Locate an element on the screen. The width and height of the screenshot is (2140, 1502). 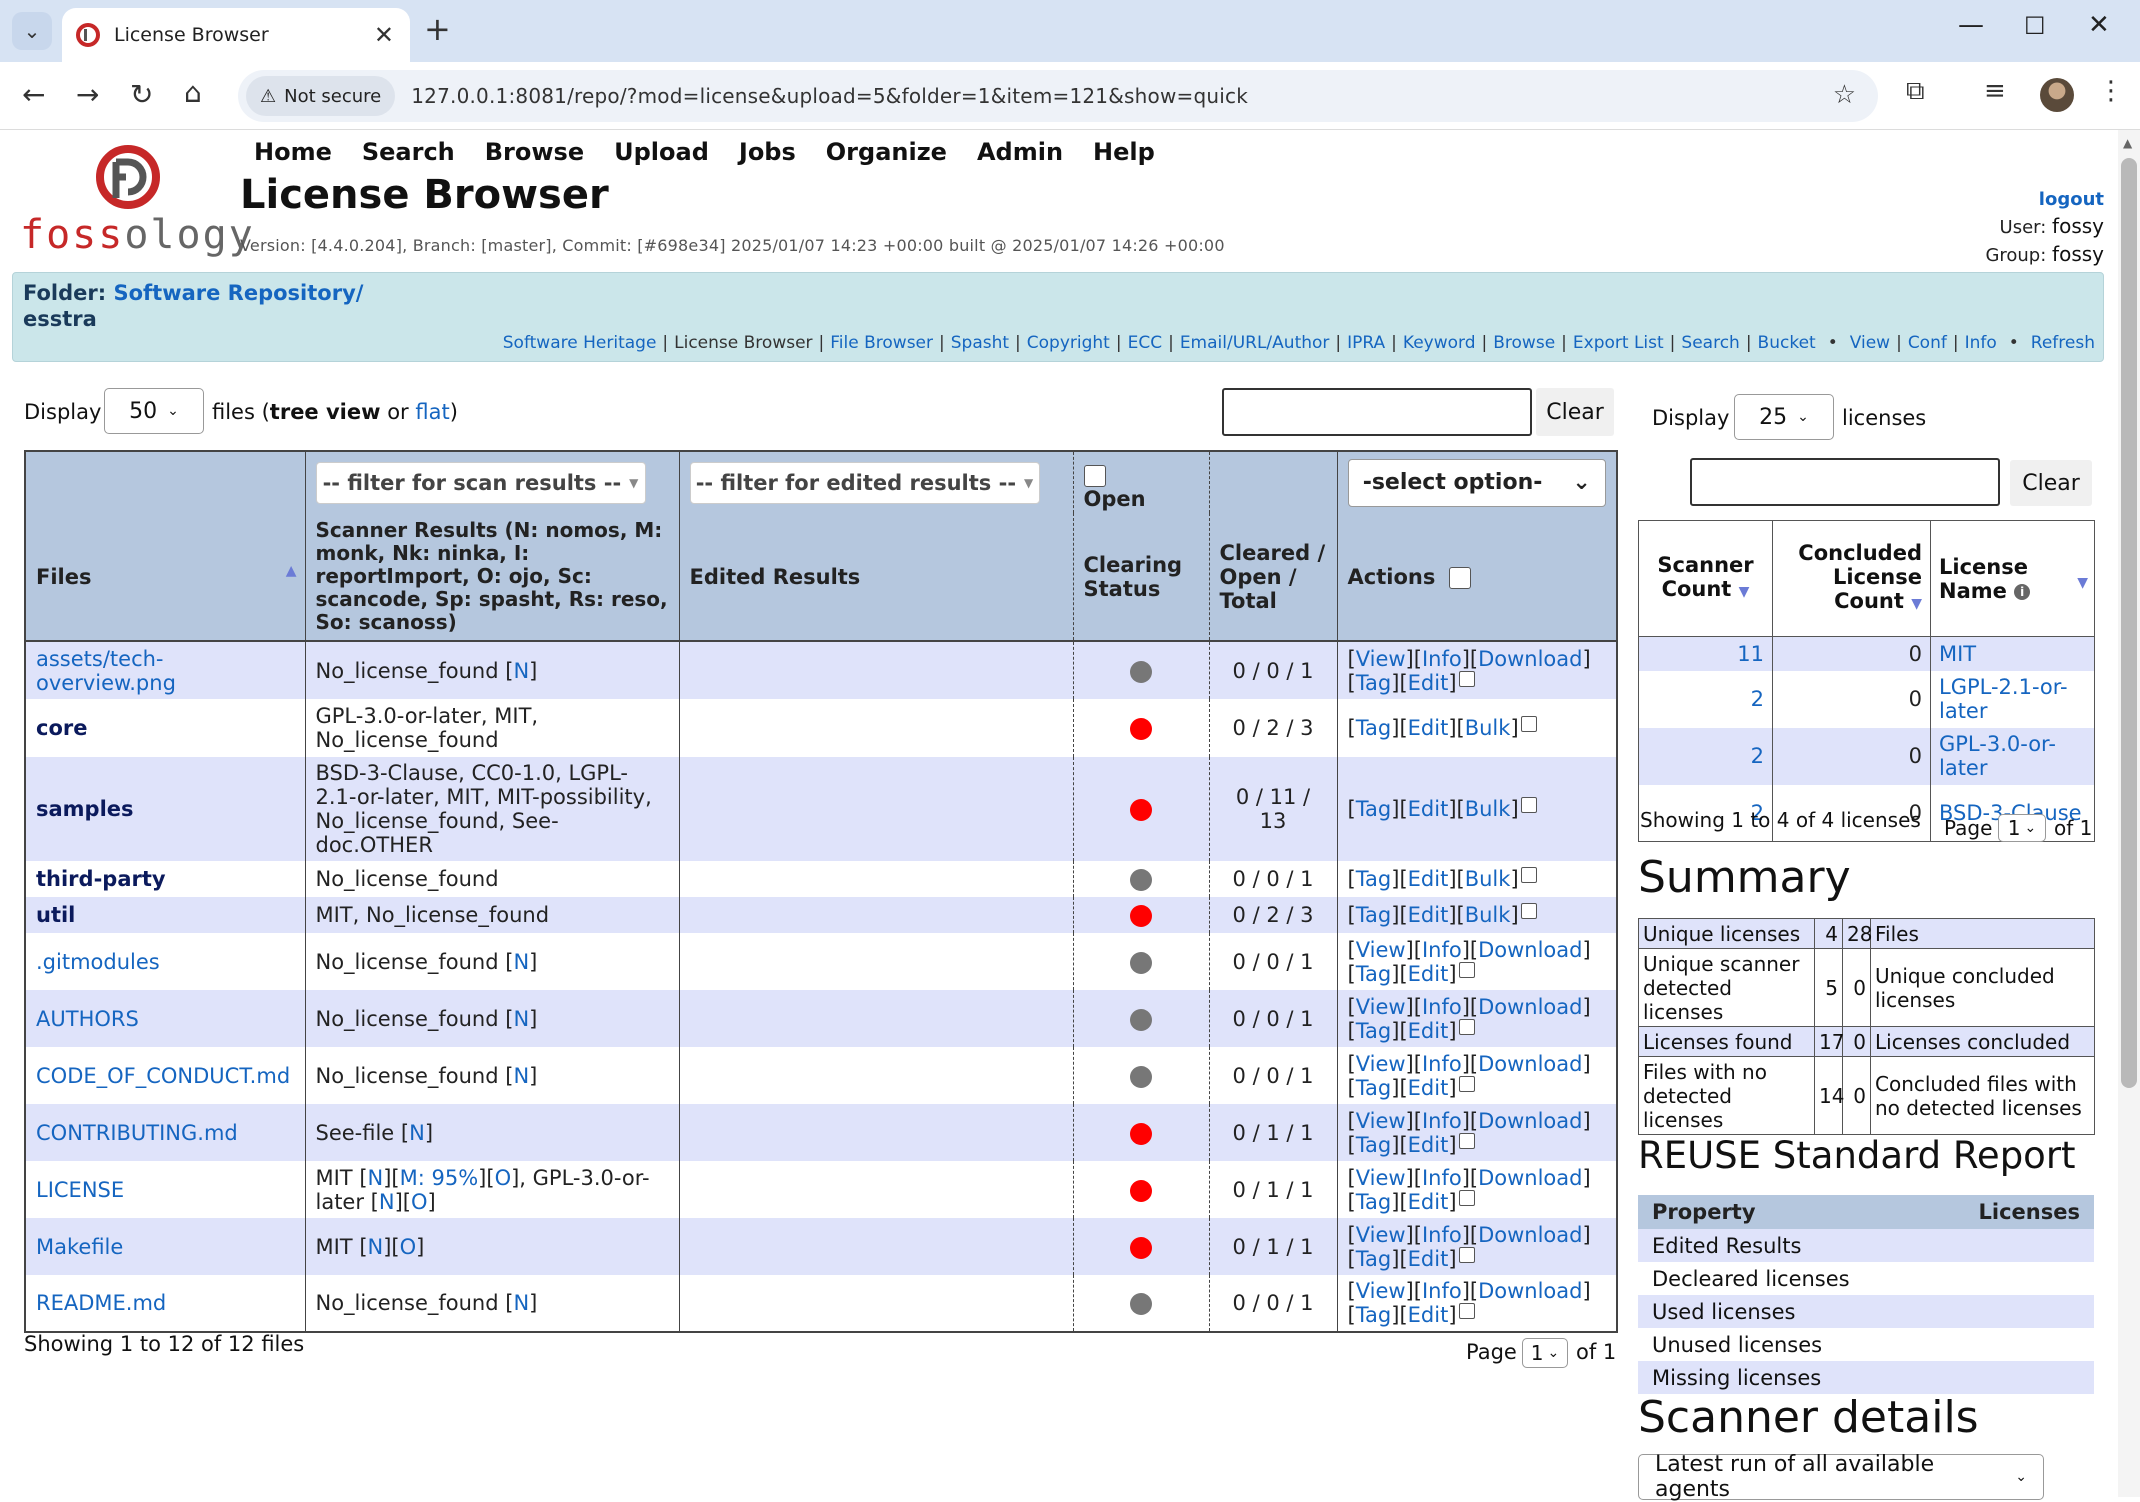
nav-copyright: Copyright is located at coordinates (1068, 343).